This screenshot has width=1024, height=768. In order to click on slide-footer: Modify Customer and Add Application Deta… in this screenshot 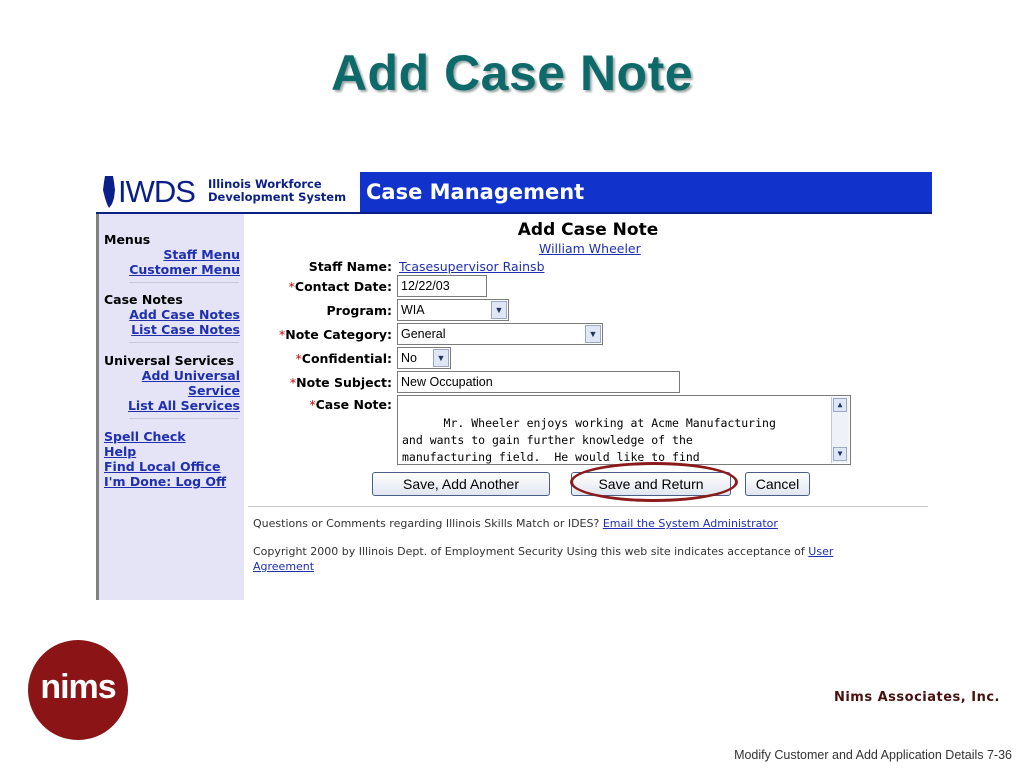, I will do `click(873, 755)`.